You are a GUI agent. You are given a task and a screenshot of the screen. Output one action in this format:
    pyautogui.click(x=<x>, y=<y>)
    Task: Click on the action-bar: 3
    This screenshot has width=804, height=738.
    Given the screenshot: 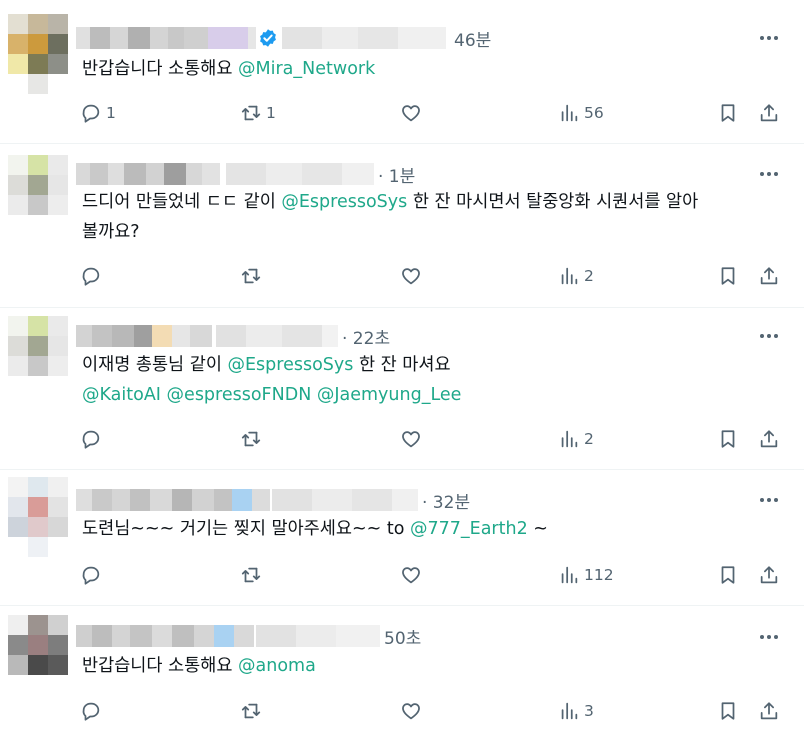 What is the action you would take?
    pyautogui.click(x=435, y=711)
    